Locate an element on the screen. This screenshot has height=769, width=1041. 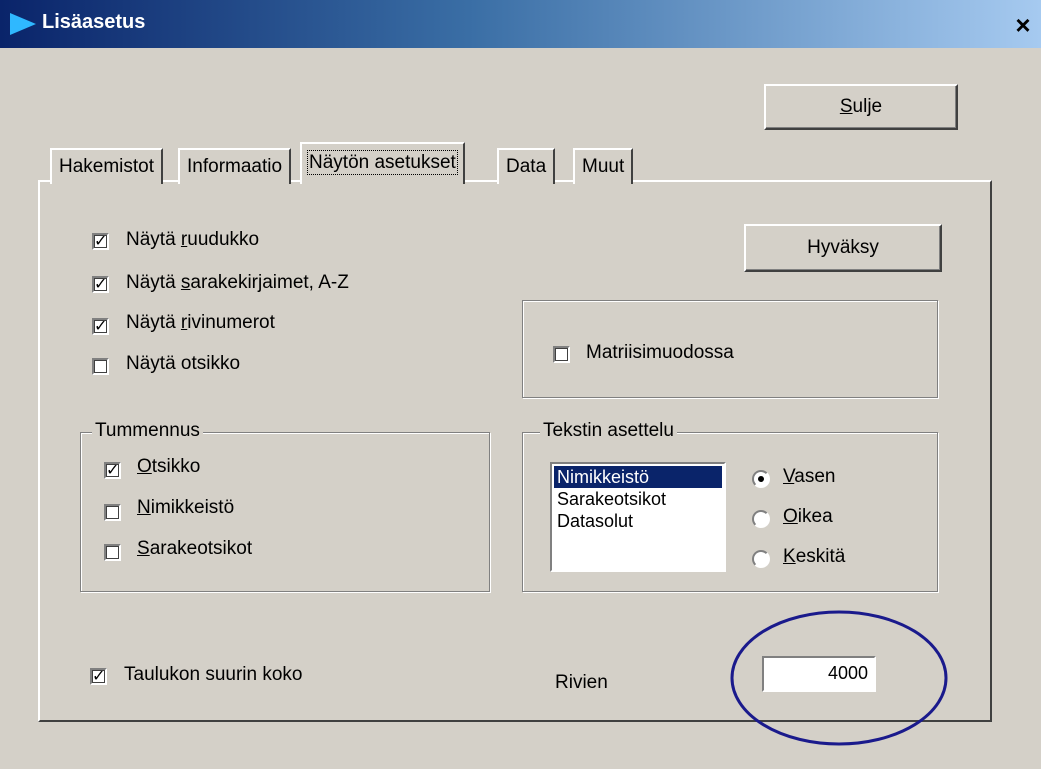
shading-column-headers-checkbox is located at coordinates (112, 552).